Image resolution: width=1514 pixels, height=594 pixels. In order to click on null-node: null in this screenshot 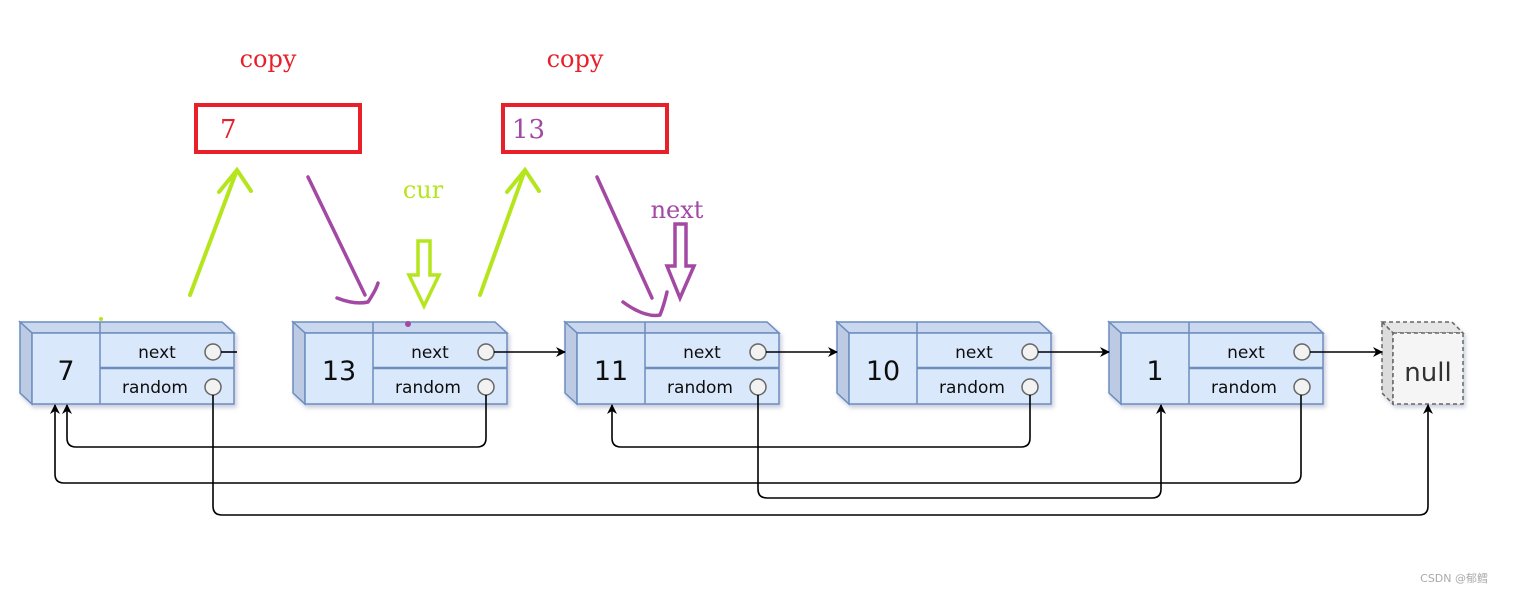, I will do `click(1422, 363)`.